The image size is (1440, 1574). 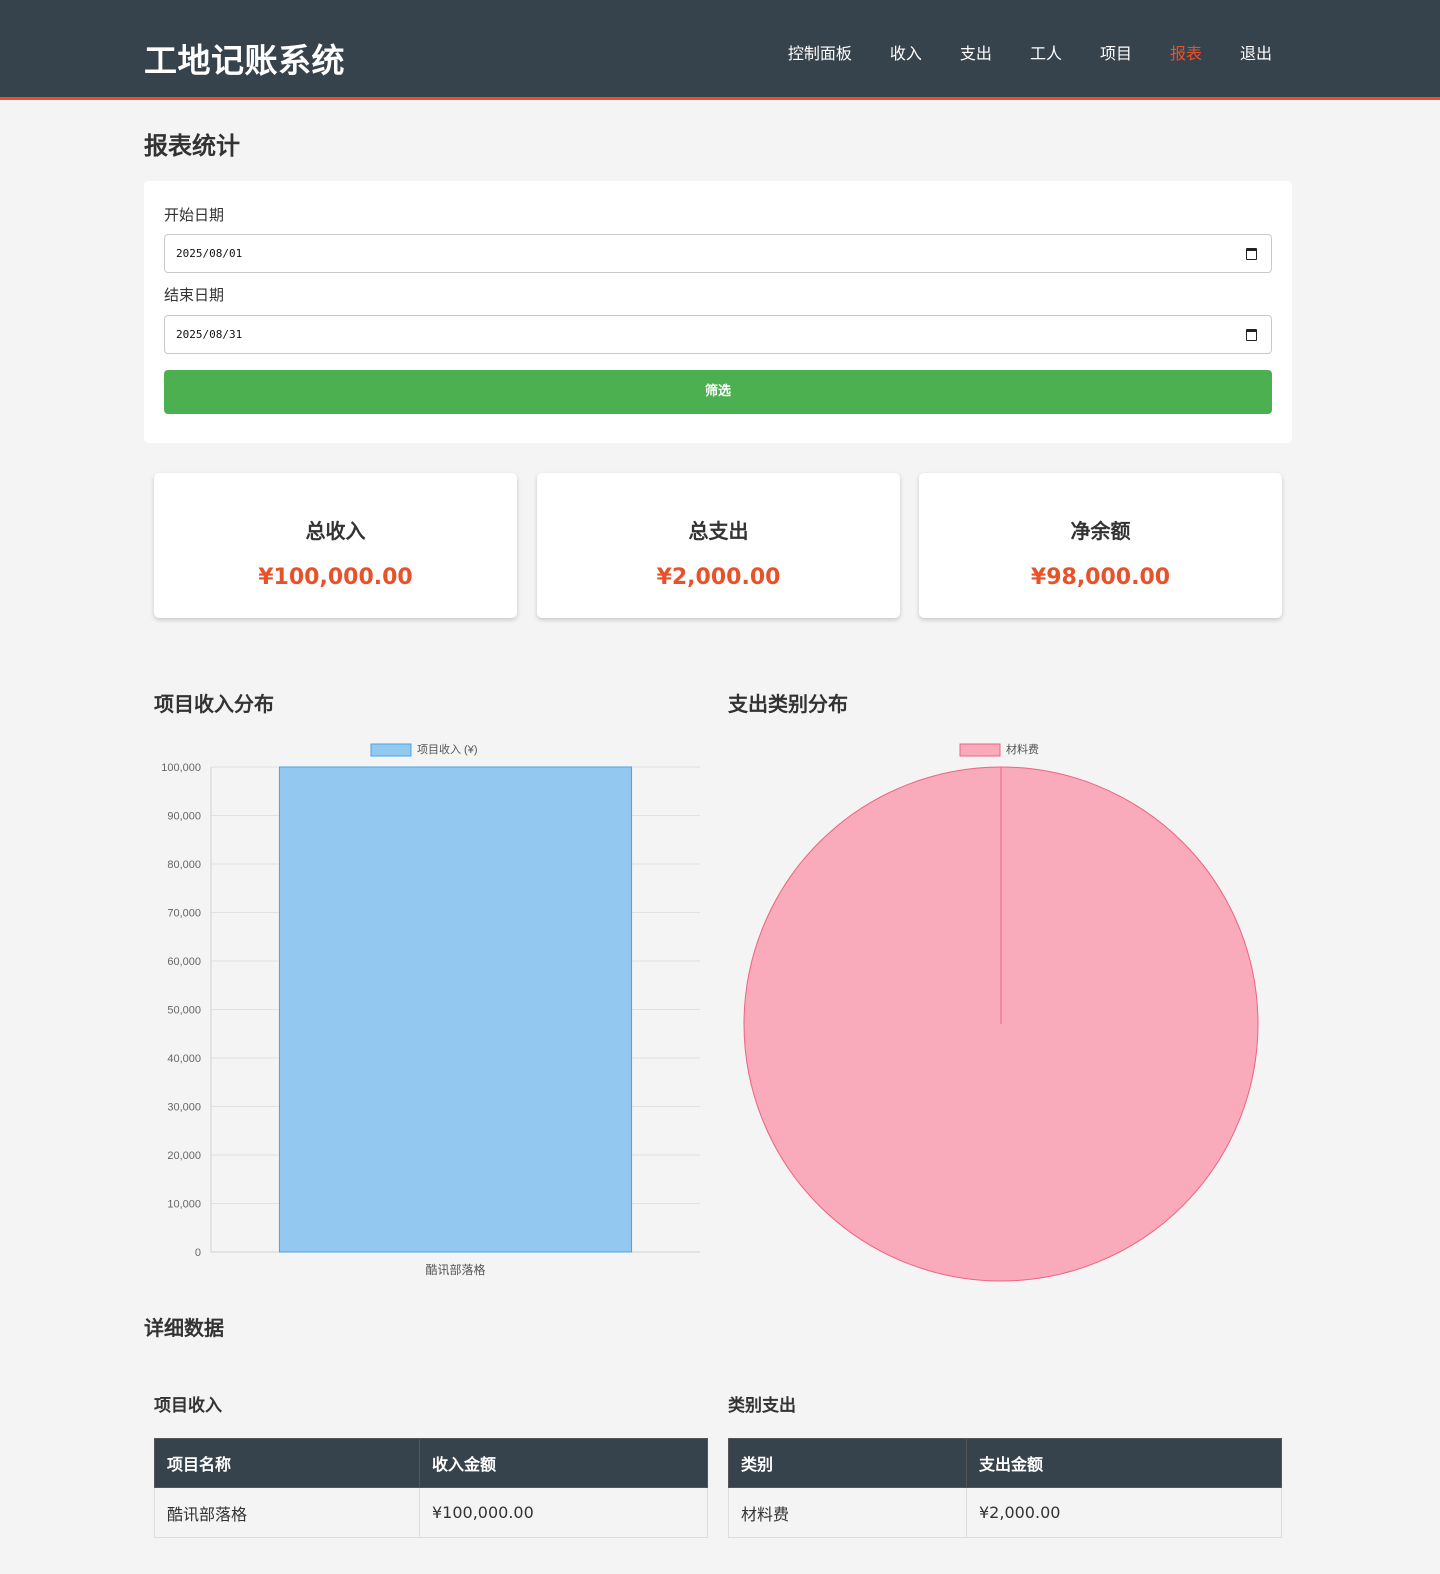 What do you see at coordinates (184, 1011) in the screenshot?
I see `y-tick-label: 50,000` at bounding box center [184, 1011].